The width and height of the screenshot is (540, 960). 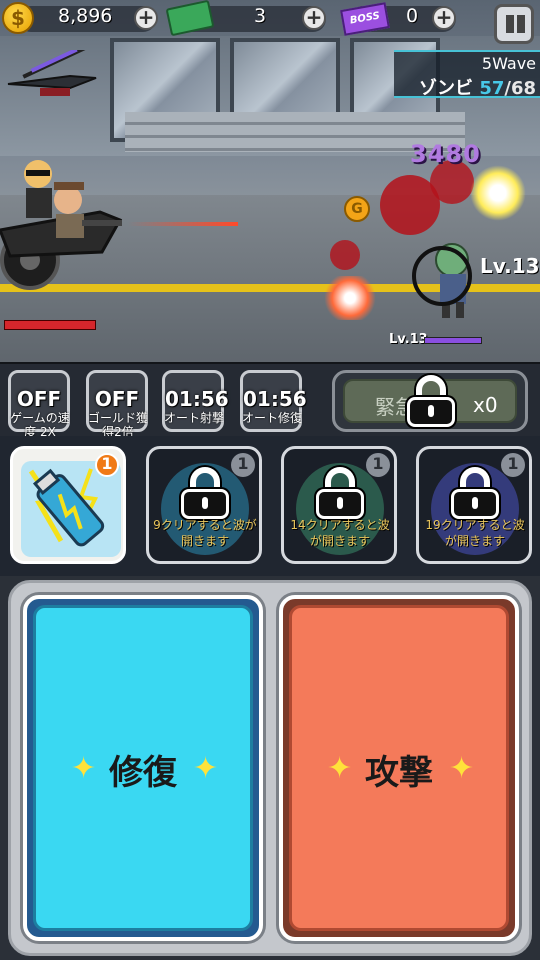 I want to click on zombie-level: Lv.13, so click(x=408, y=339).